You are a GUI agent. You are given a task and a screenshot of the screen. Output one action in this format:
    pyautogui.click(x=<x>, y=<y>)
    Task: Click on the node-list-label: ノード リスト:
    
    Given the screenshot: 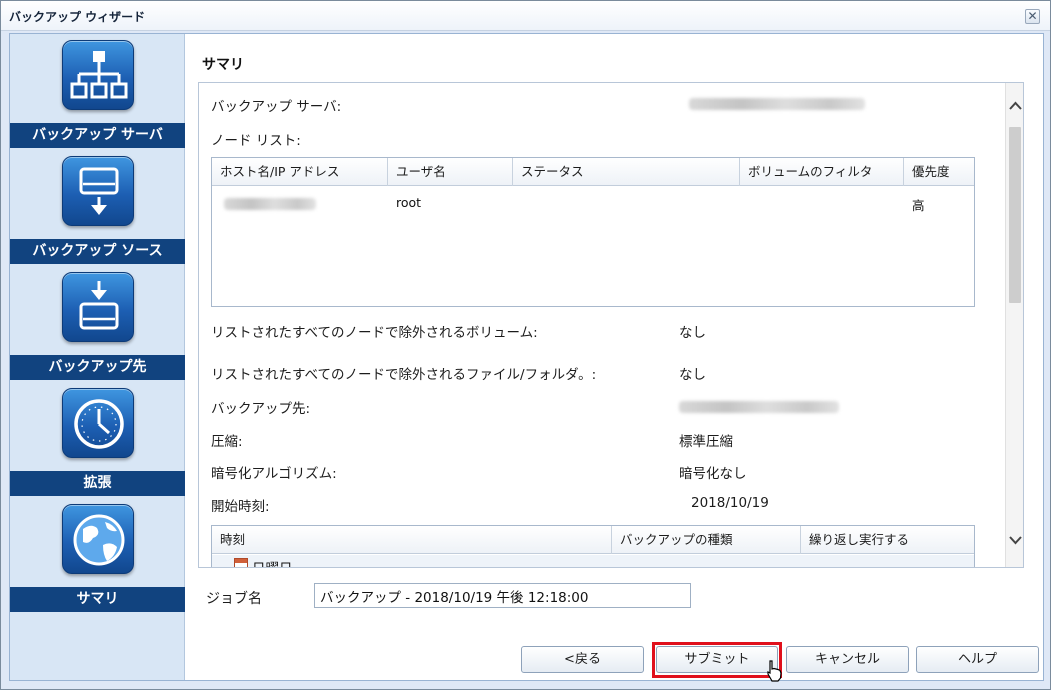 What is the action you would take?
    pyautogui.click(x=256, y=141)
    